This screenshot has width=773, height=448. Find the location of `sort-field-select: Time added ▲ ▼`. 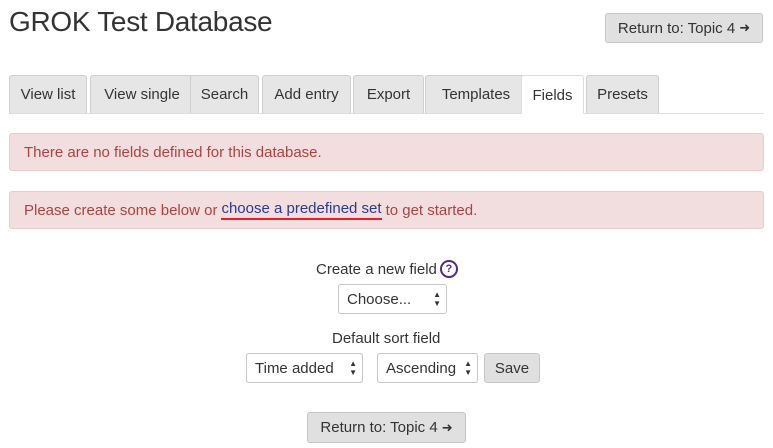

sort-field-select: Time added ▲ ▼ is located at coordinates (304, 368).